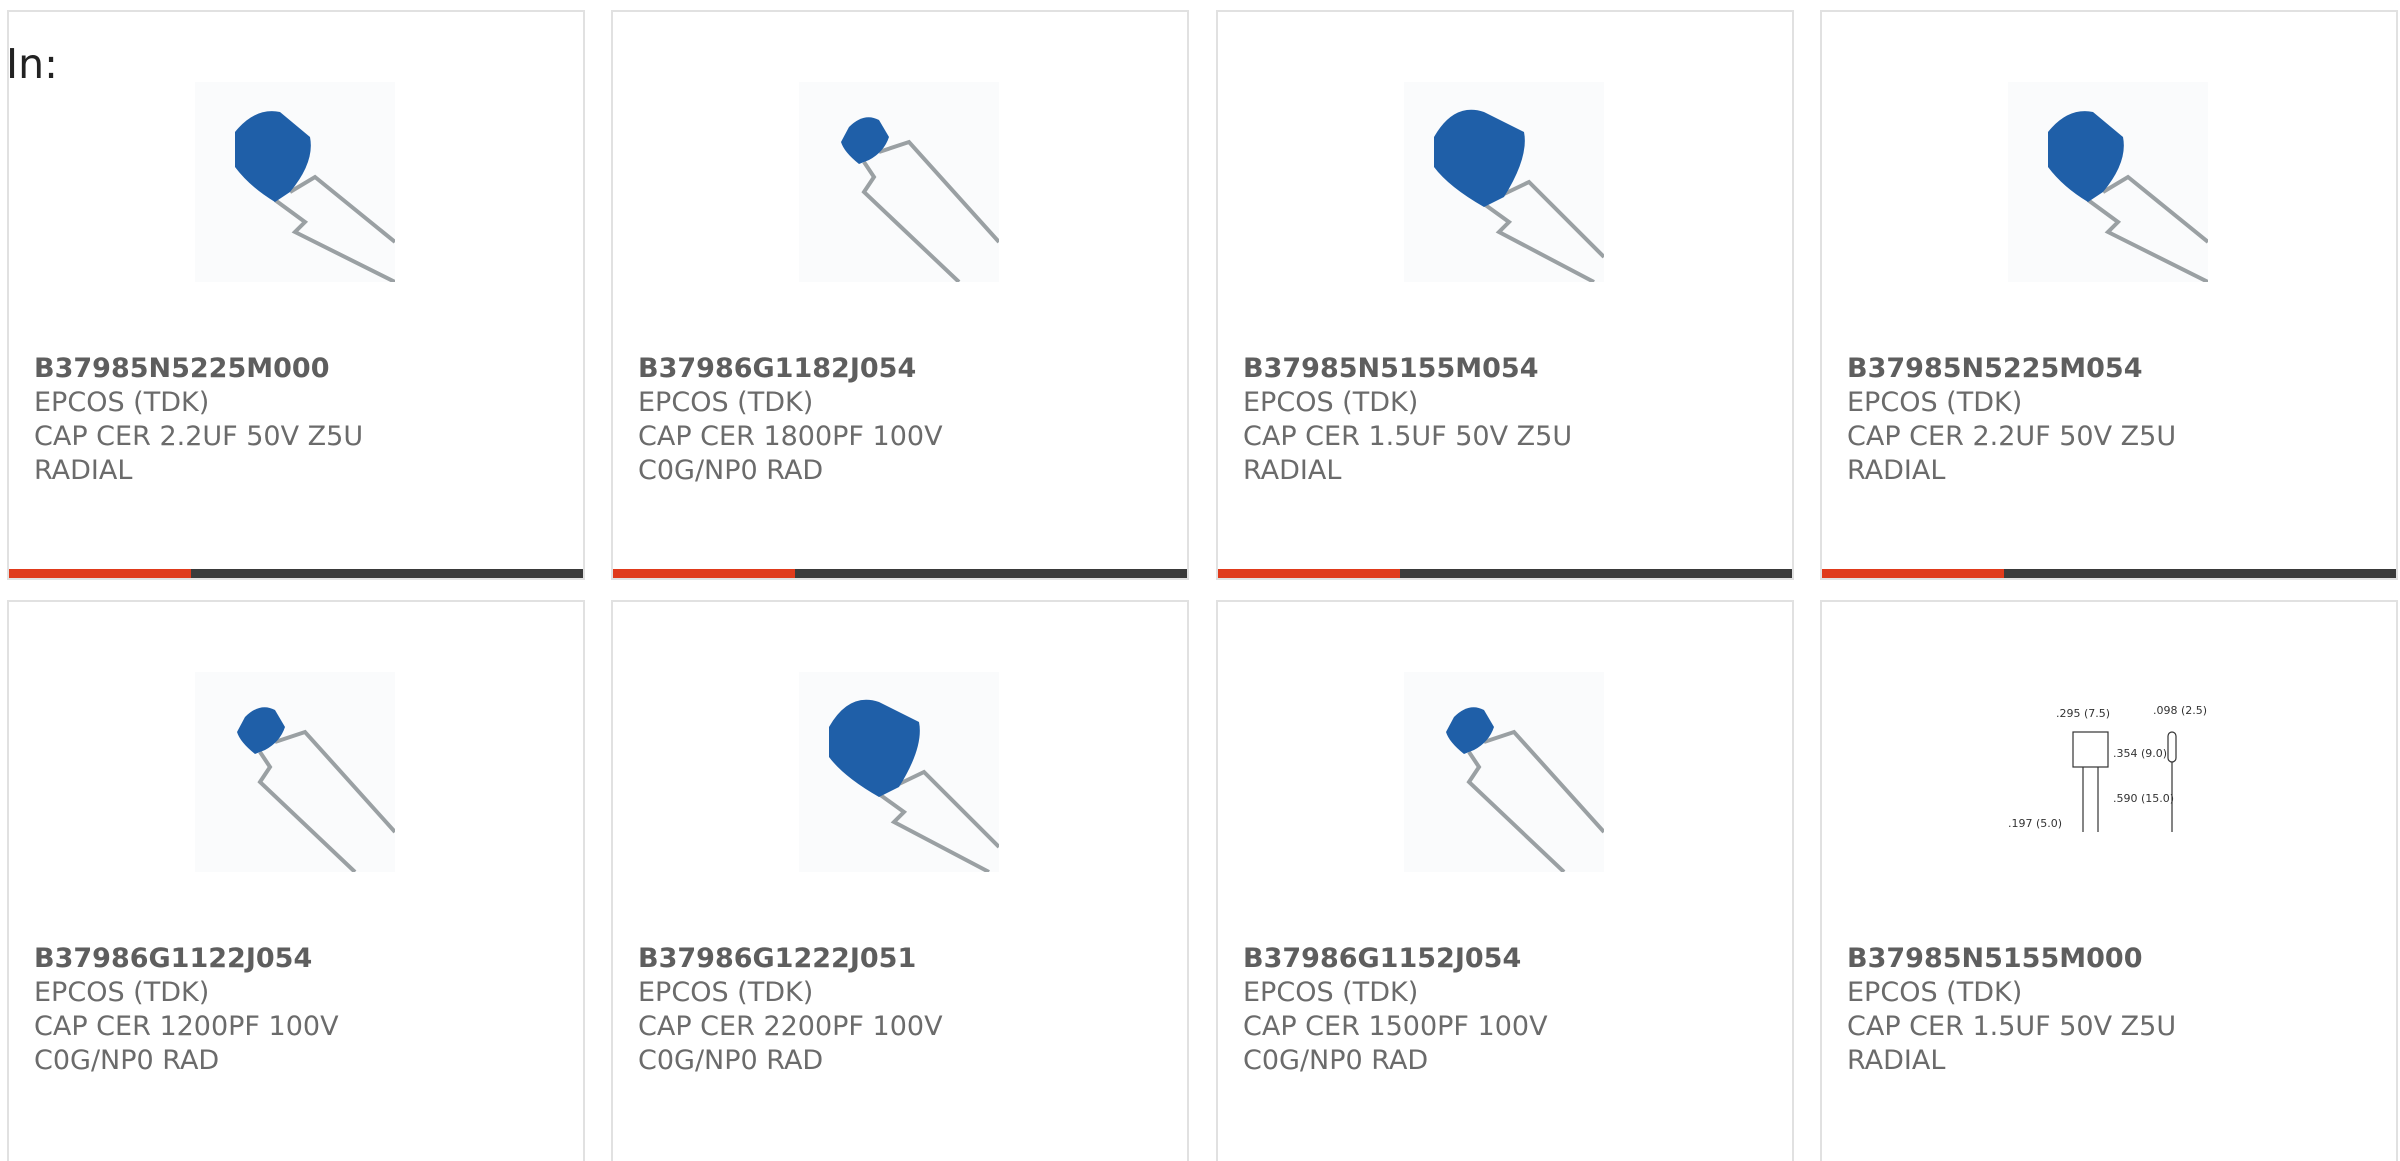 The image size is (2400, 1161). Describe the element at coordinates (2143, 798) in the screenshot. I see `svg-text: .590 (15.0)` at that location.